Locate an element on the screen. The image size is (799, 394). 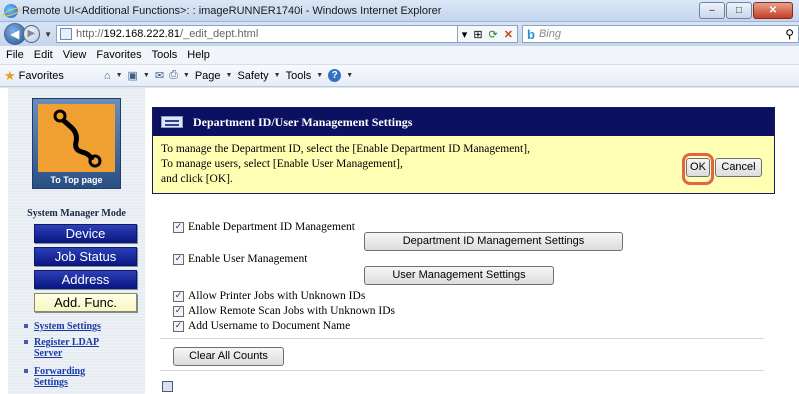
url-tools: ▾ ⊞ ⟳ ✕ is located at coordinates (487, 34).